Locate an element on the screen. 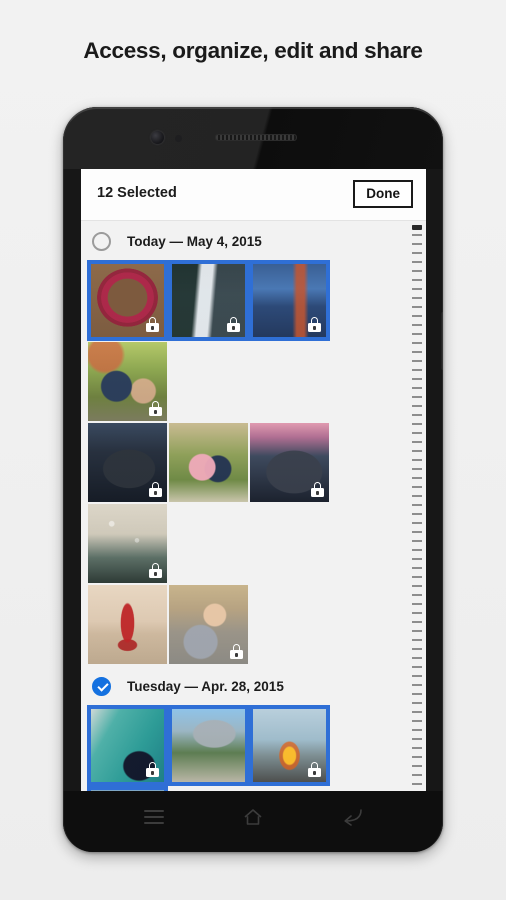 The width and height of the screenshot is (506, 900). vertical-scrollbar is located at coordinates (417, 505).